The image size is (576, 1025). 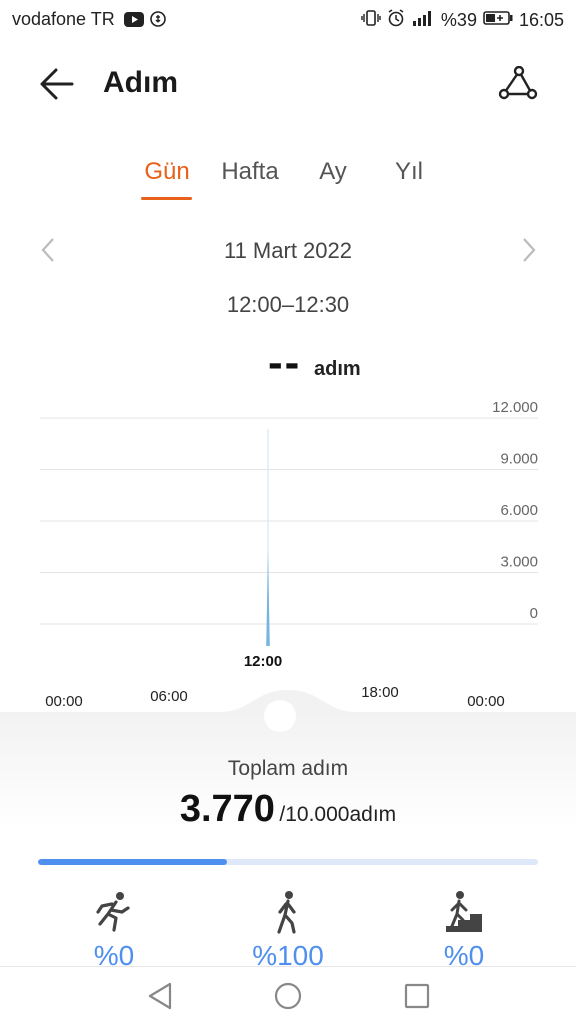 What do you see at coordinates (396, 20) in the screenshot?
I see `alarm-icon` at bounding box center [396, 20].